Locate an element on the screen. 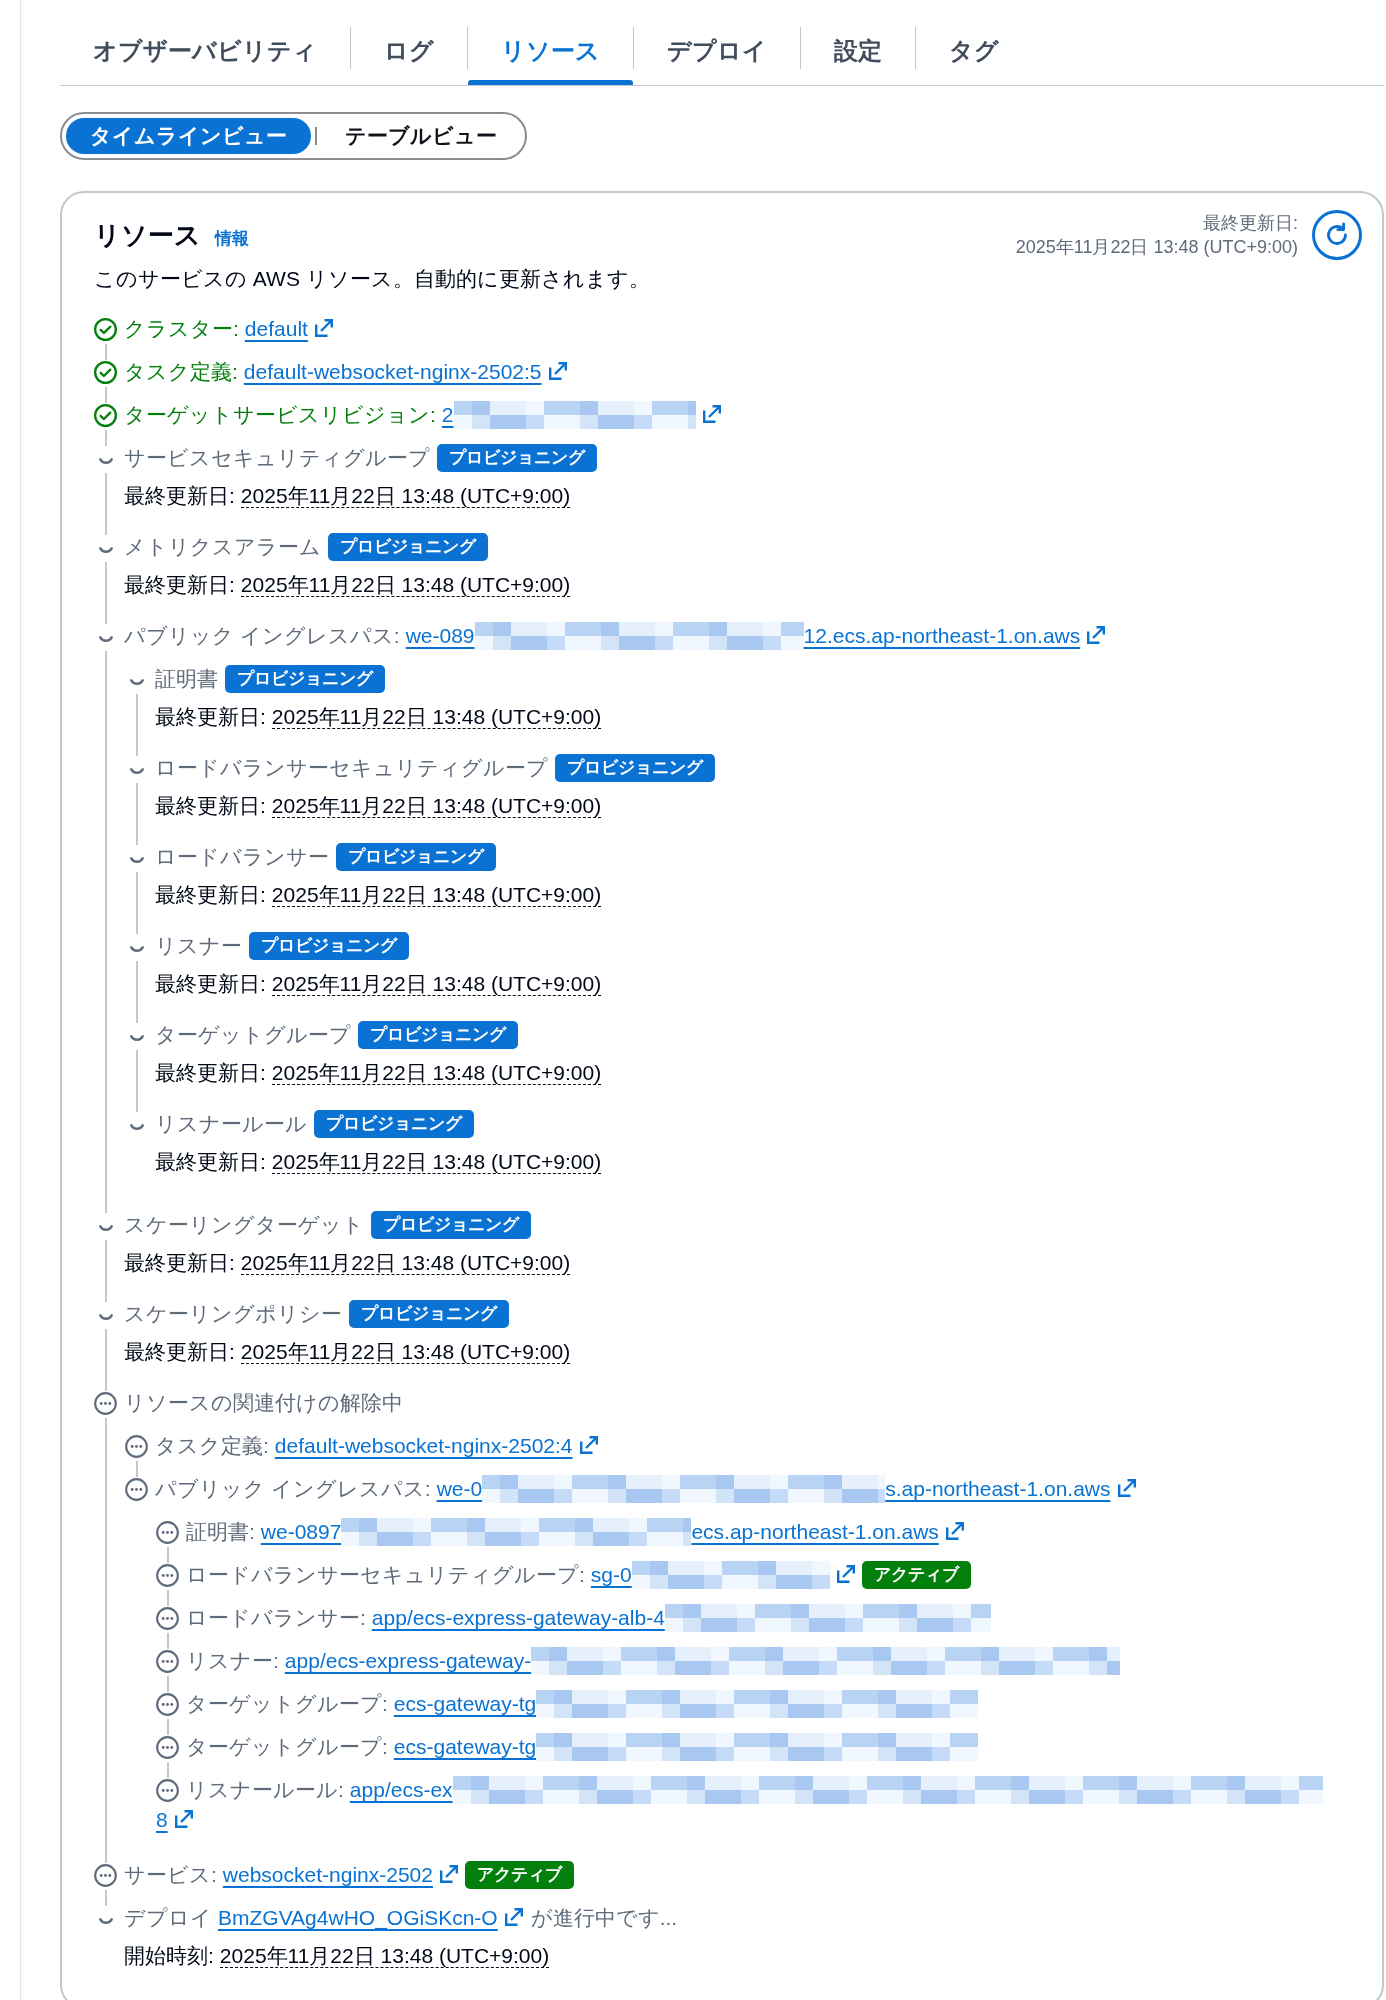 This screenshot has height=2000, width=1386. resource-label: スケーリングポリシー is located at coordinates (233, 1313).